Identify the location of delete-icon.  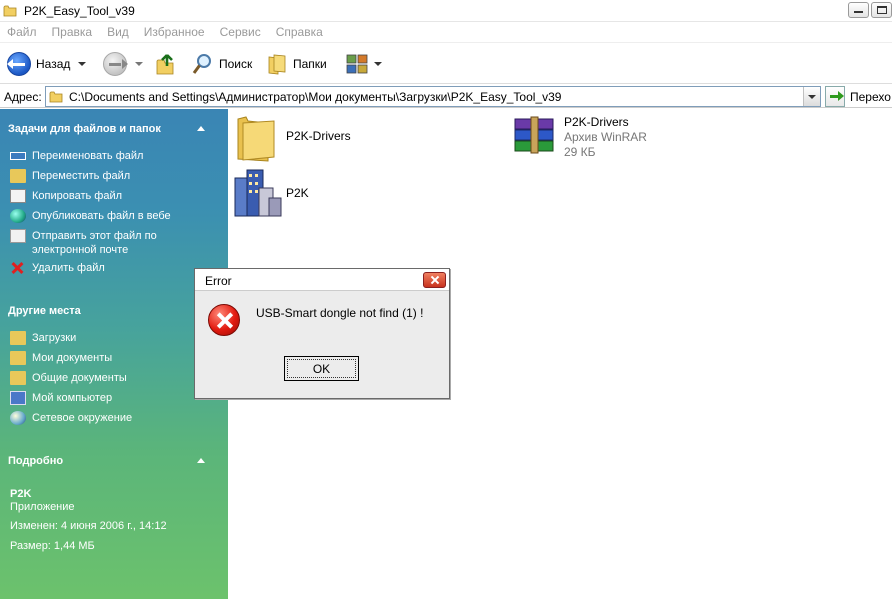
(18, 268).